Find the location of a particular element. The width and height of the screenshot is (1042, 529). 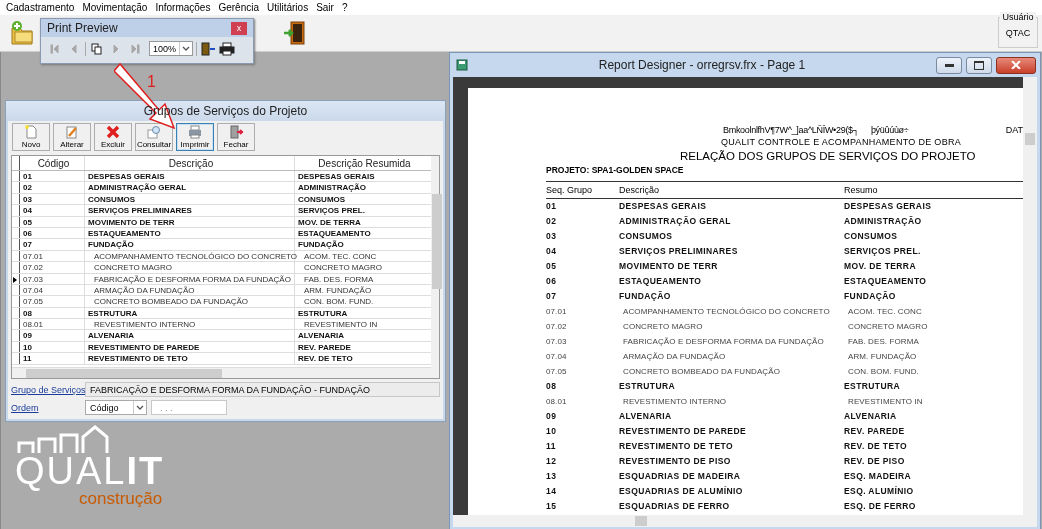

report-cell-text: SERVIÇOS PREL. is located at coordinates (882, 251).